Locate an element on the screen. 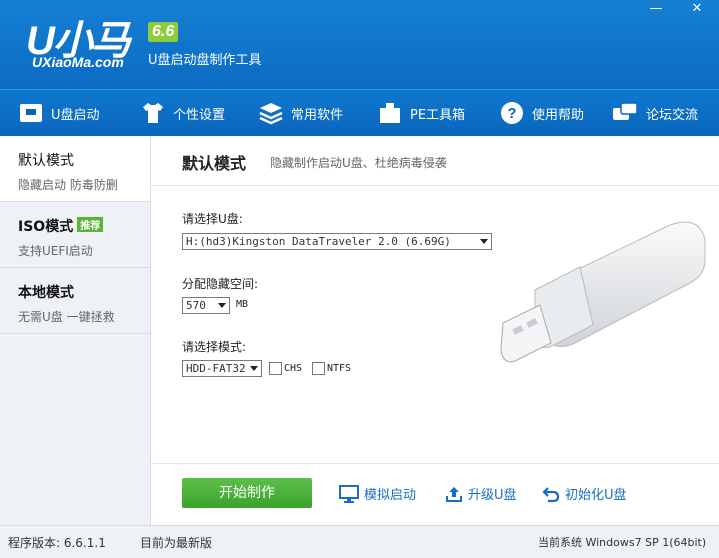 The image size is (719, 558). upgrade-usb-button: 升级U盘 is located at coordinates (481, 493).